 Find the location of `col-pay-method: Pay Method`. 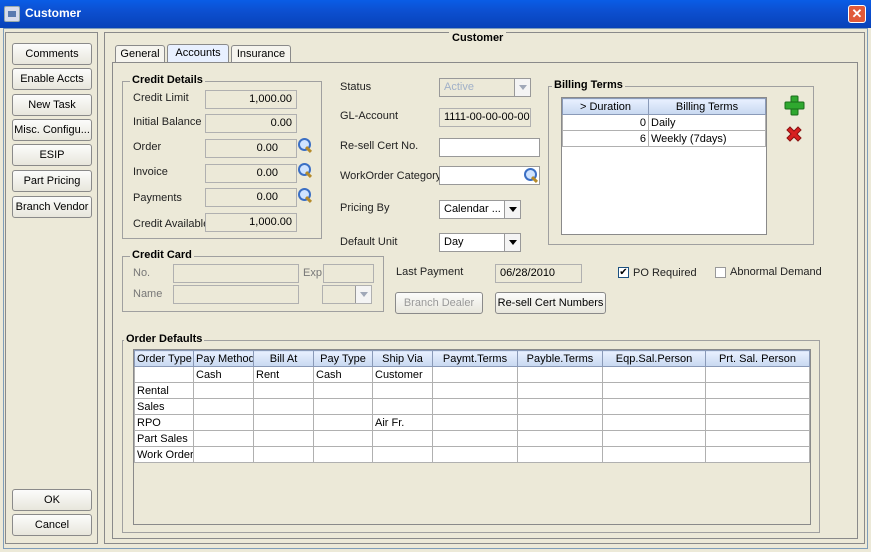

col-pay-method: Pay Method is located at coordinates (223, 358).